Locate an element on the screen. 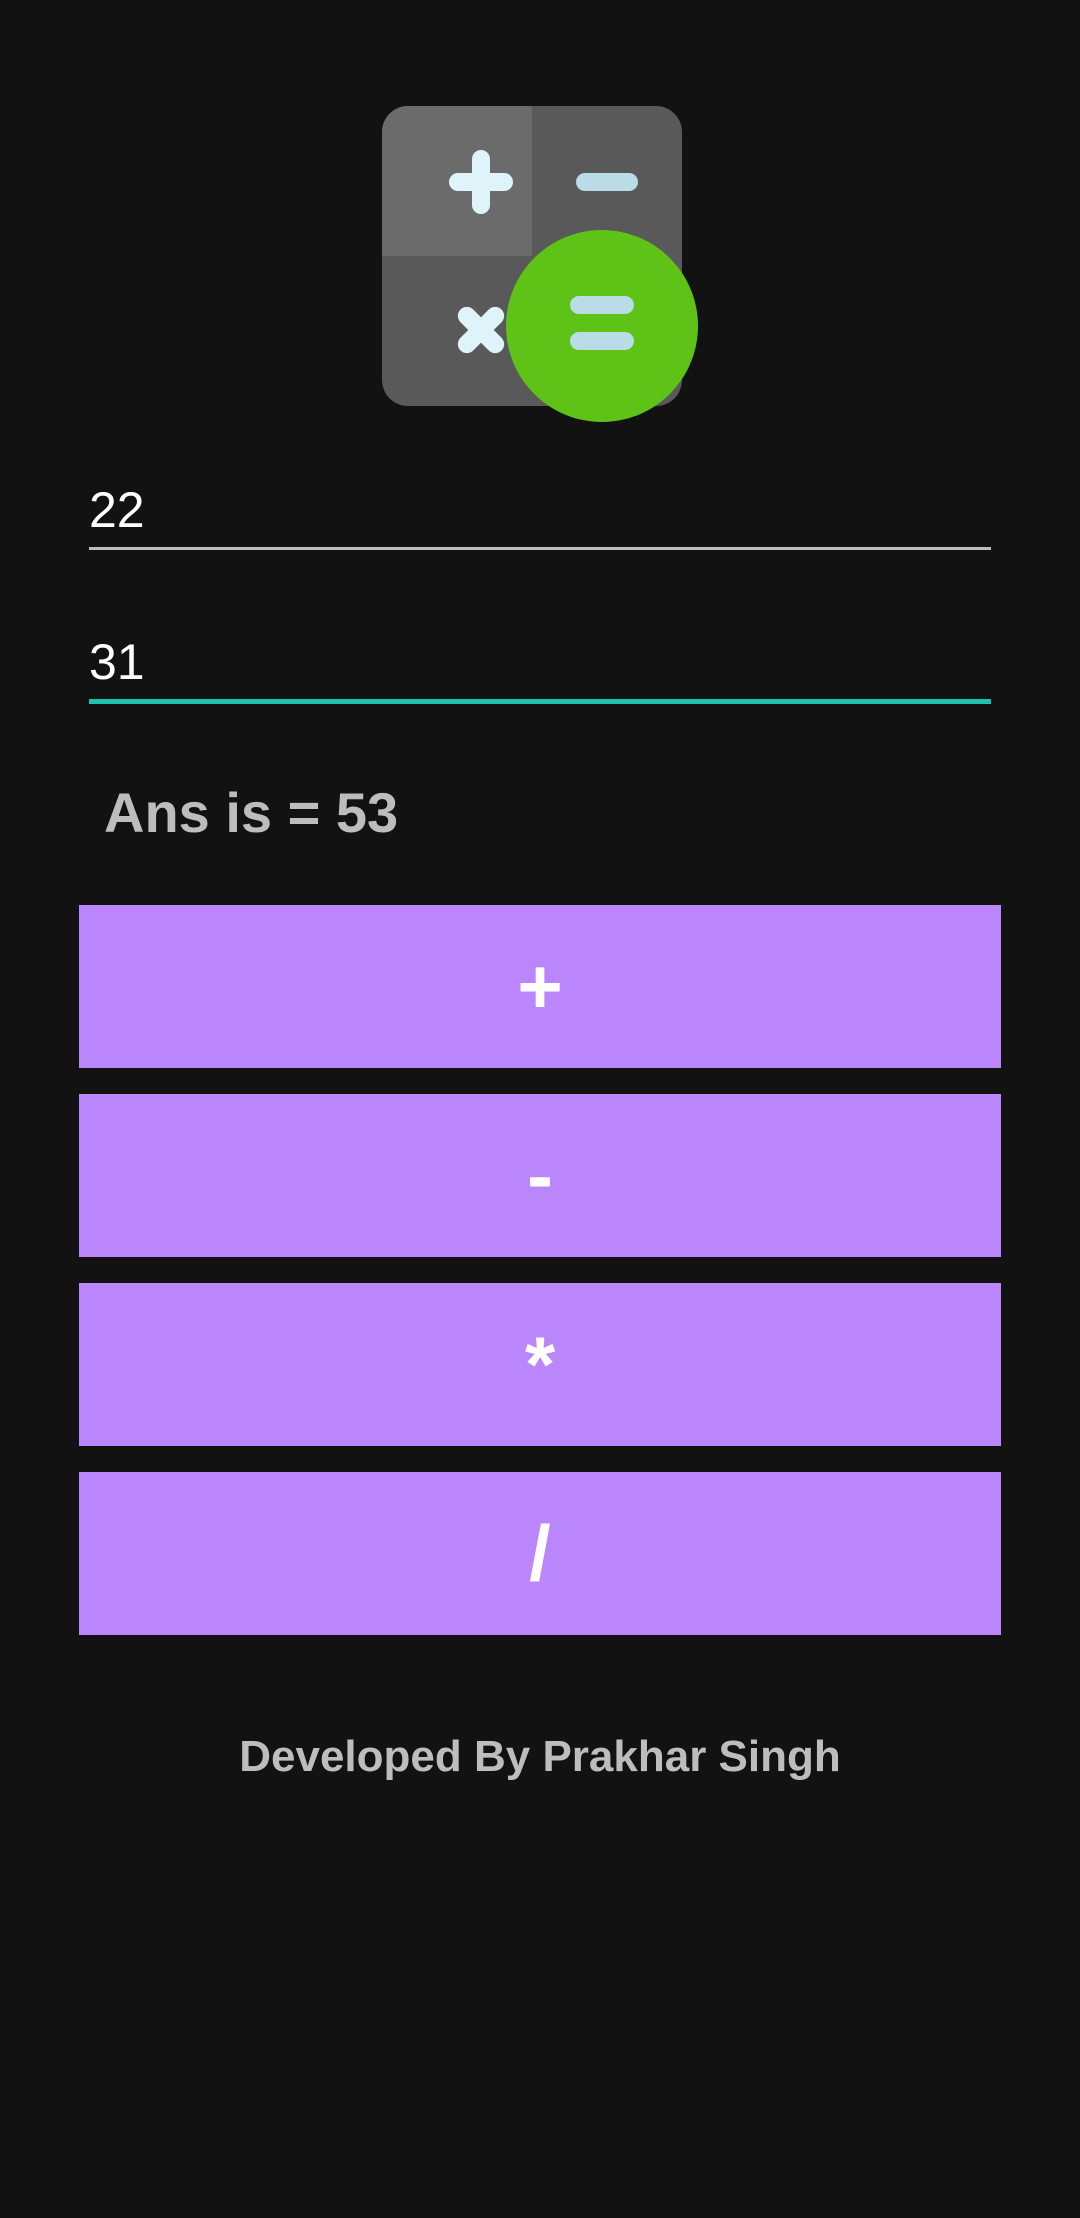  second-number-input is located at coordinates (540, 662).